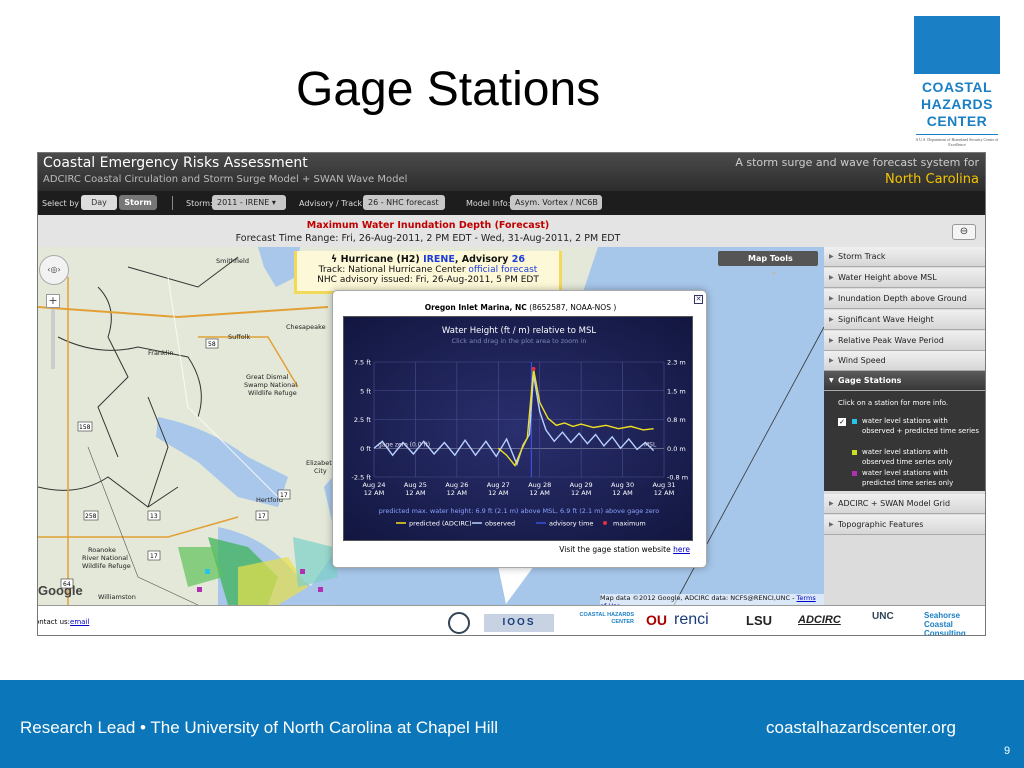 The image size is (1024, 768). Describe the element at coordinates (439, 259) in the screenshot. I see `storm-name: IRENE` at that location.